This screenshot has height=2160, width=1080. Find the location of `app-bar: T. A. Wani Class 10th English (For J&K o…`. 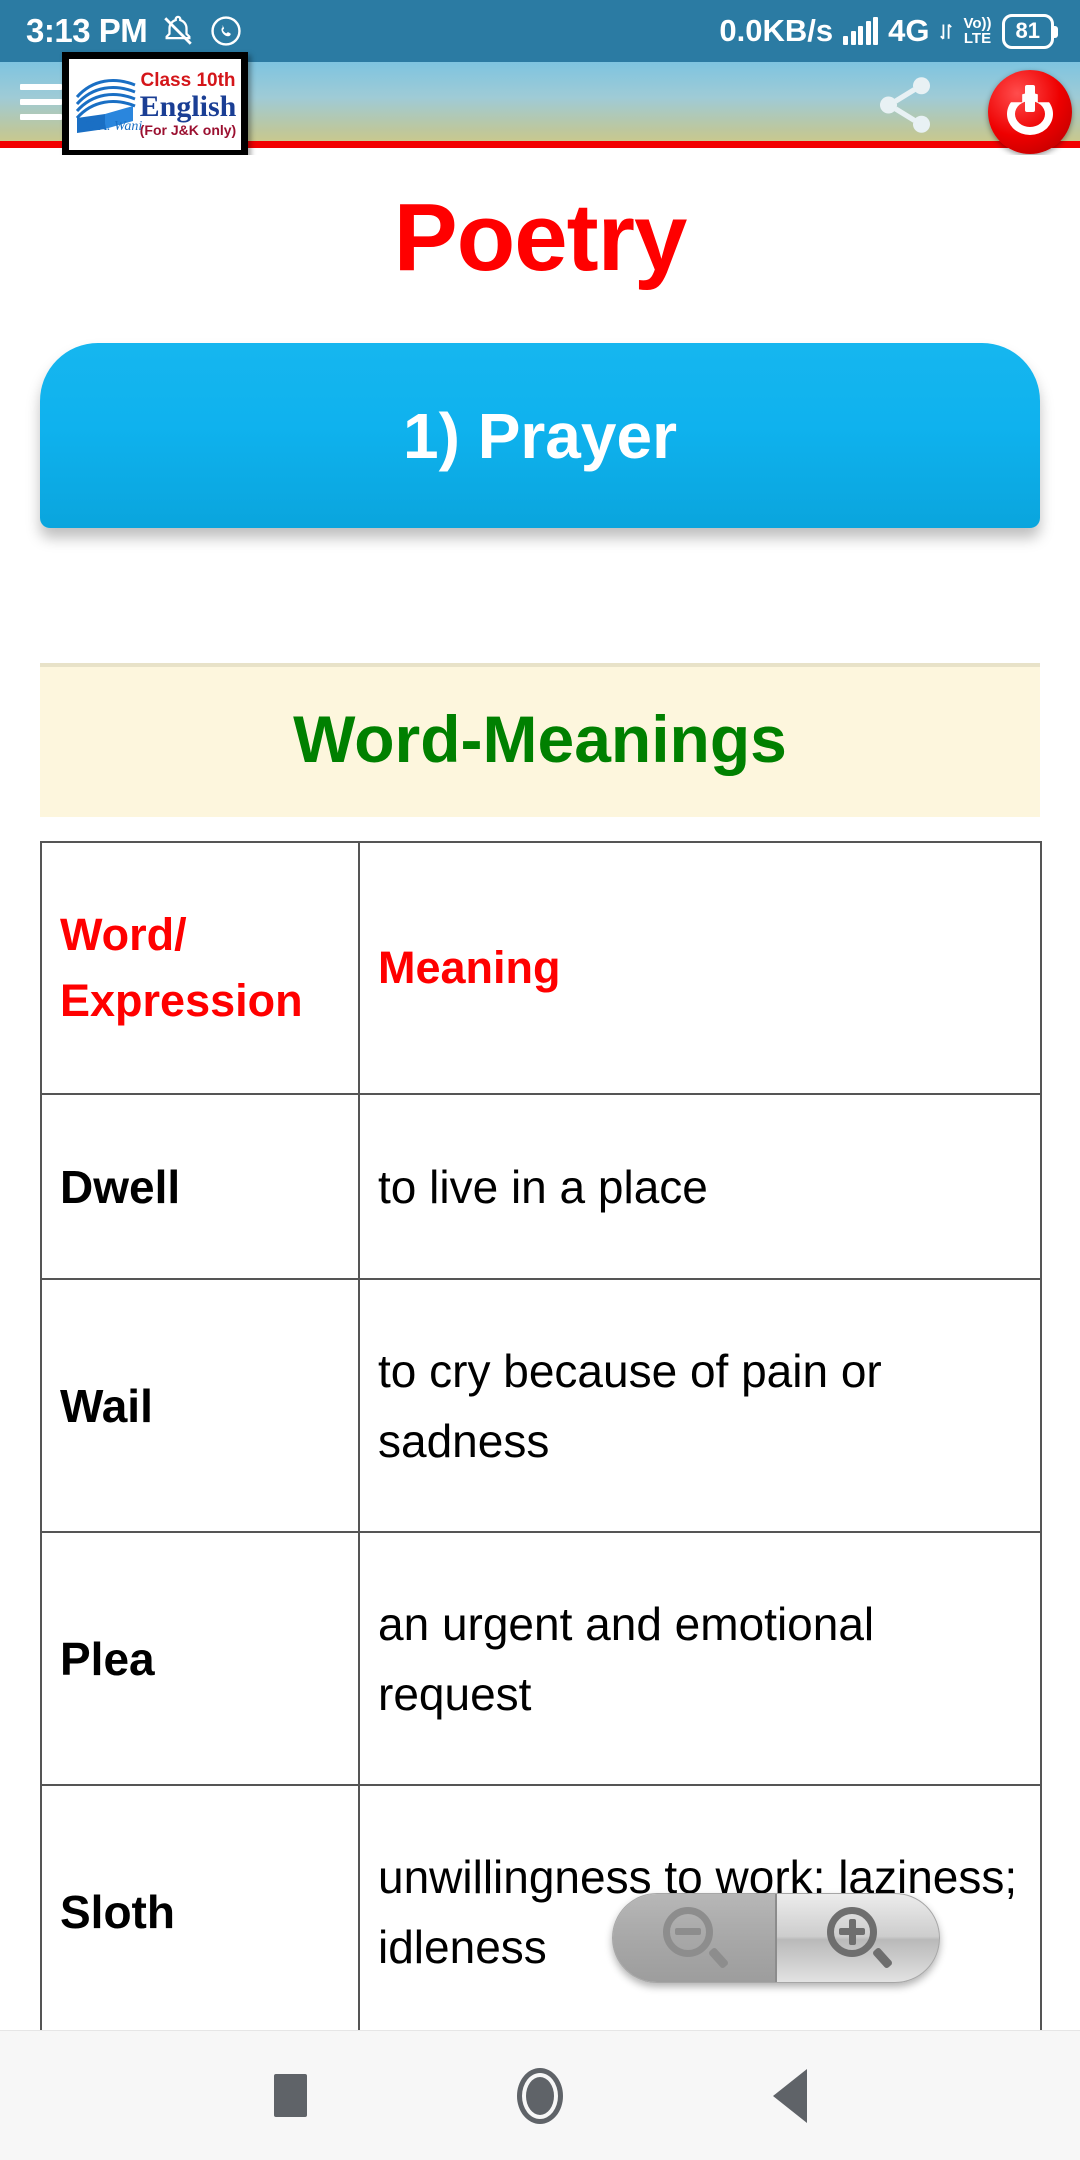

app-bar: T. A. Wani Class 10th English (For J&K o… is located at coordinates (540, 104).